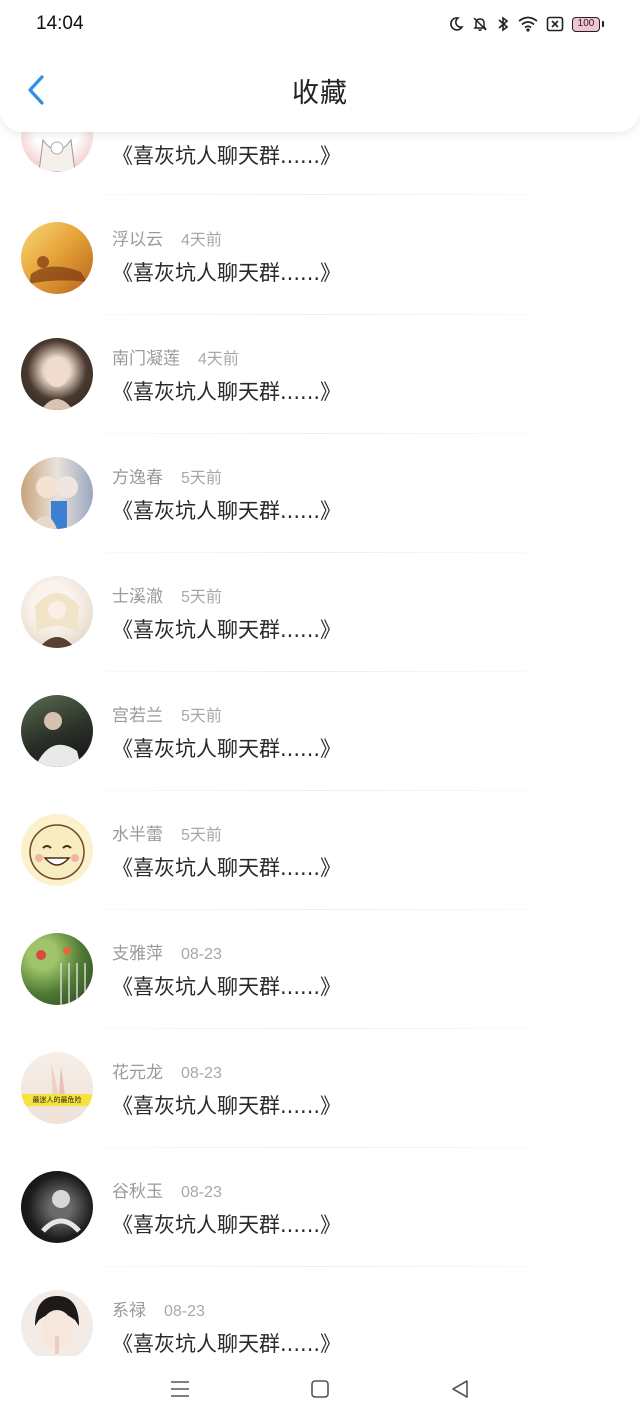 Image resolution: width=640 pixels, height=1422 pixels. I want to click on chevron-left-icon, so click(36, 90).